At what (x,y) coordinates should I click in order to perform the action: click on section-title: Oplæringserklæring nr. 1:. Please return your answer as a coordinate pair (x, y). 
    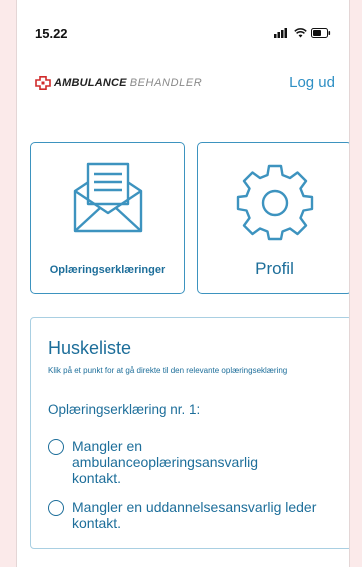
    Looking at the image, I should click on (124, 409).